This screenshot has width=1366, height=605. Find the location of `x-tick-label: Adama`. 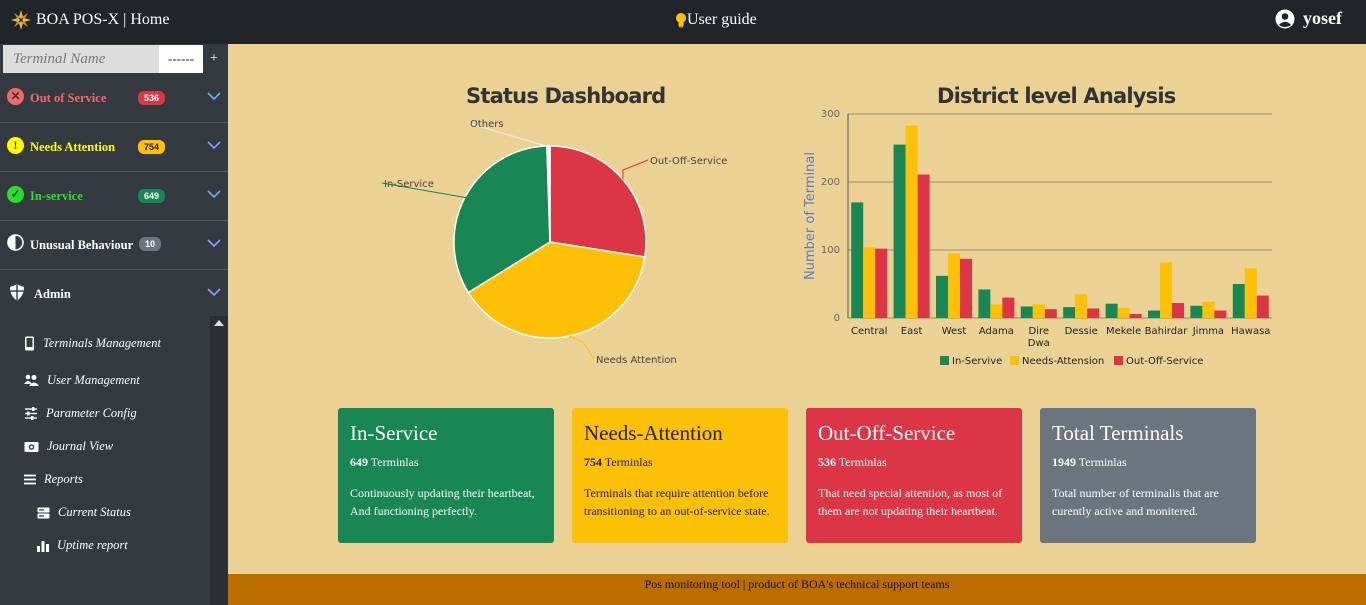

x-tick-label: Adama is located at coordinates (996, 331).